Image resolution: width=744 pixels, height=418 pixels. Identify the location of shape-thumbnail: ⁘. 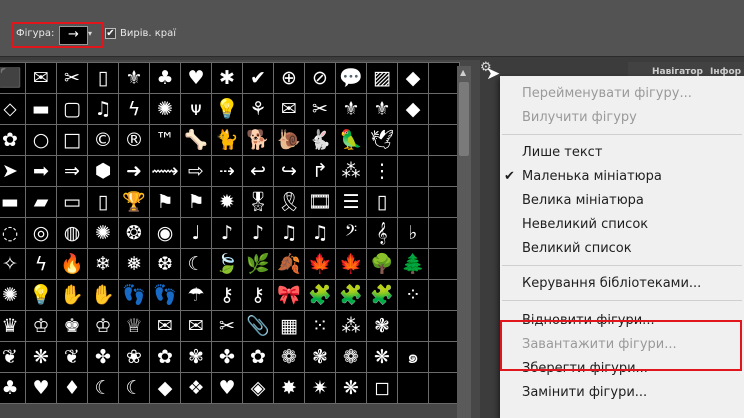
(413, 295).